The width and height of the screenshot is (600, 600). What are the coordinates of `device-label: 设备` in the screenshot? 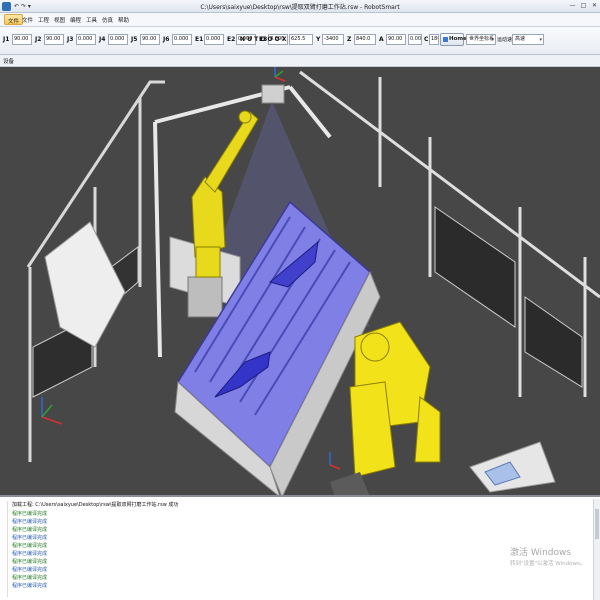 It's located at (8, 61).